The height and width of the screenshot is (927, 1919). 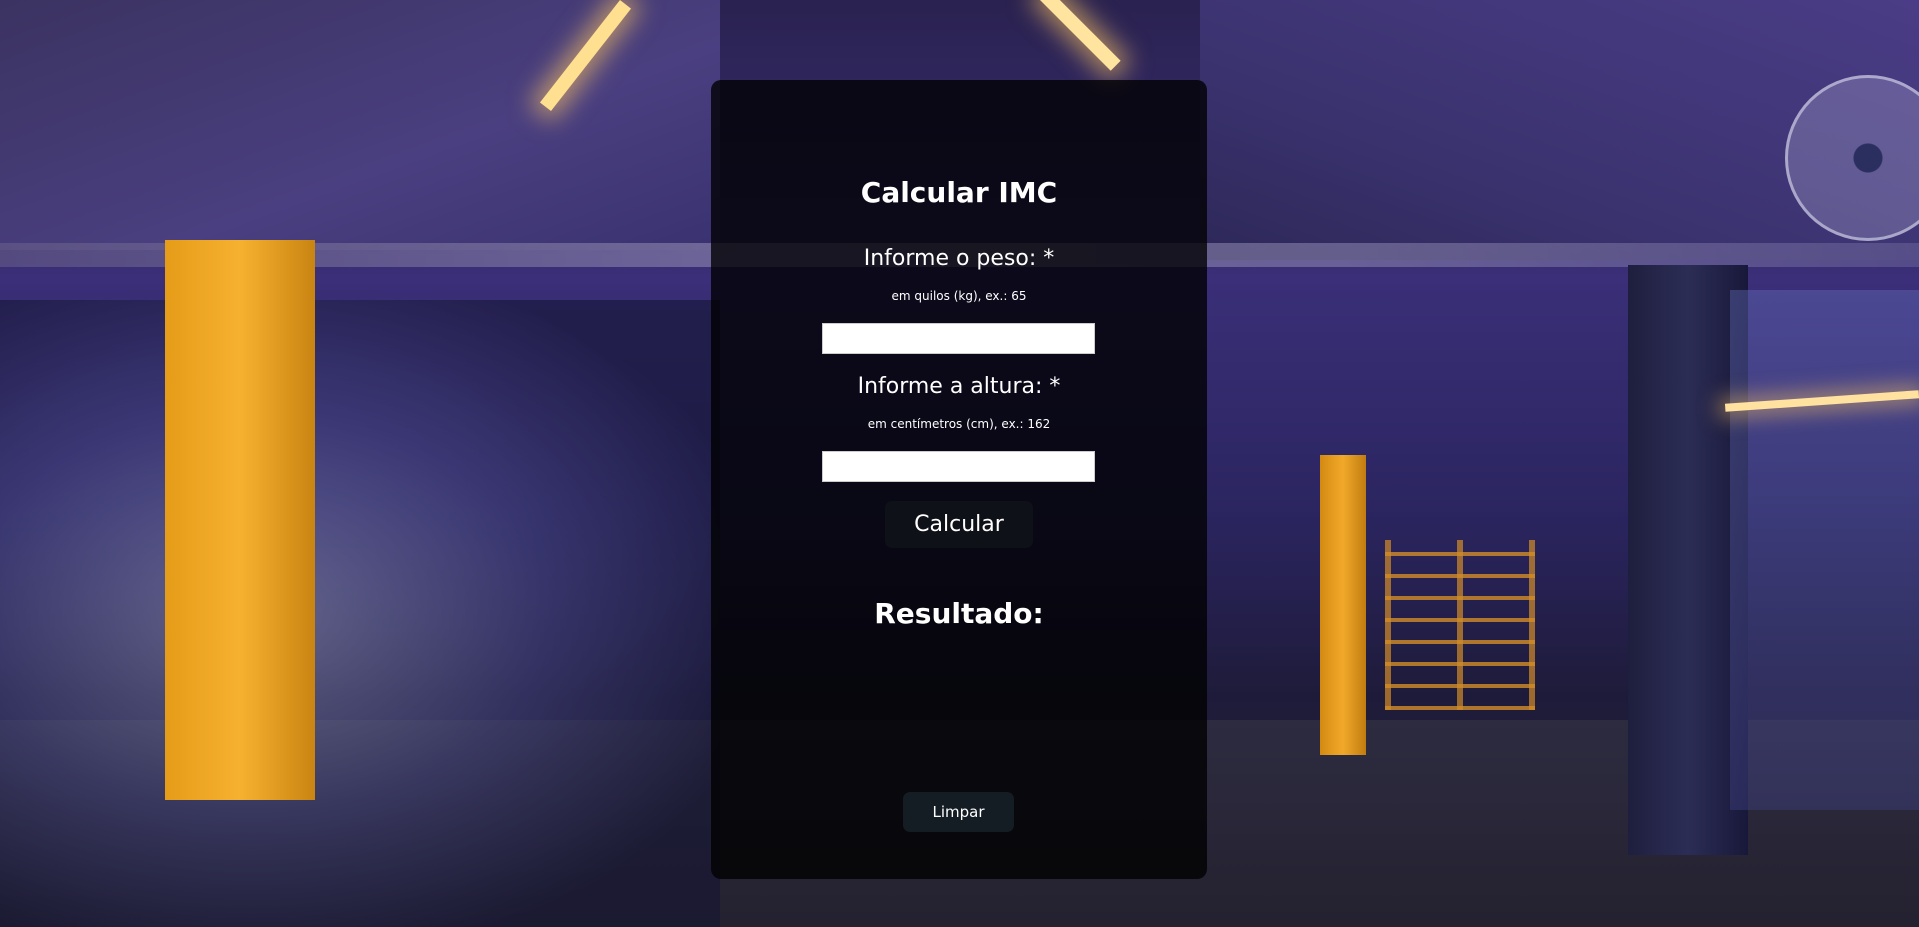 I want to click on weight-input, so click(x=958, y=338).